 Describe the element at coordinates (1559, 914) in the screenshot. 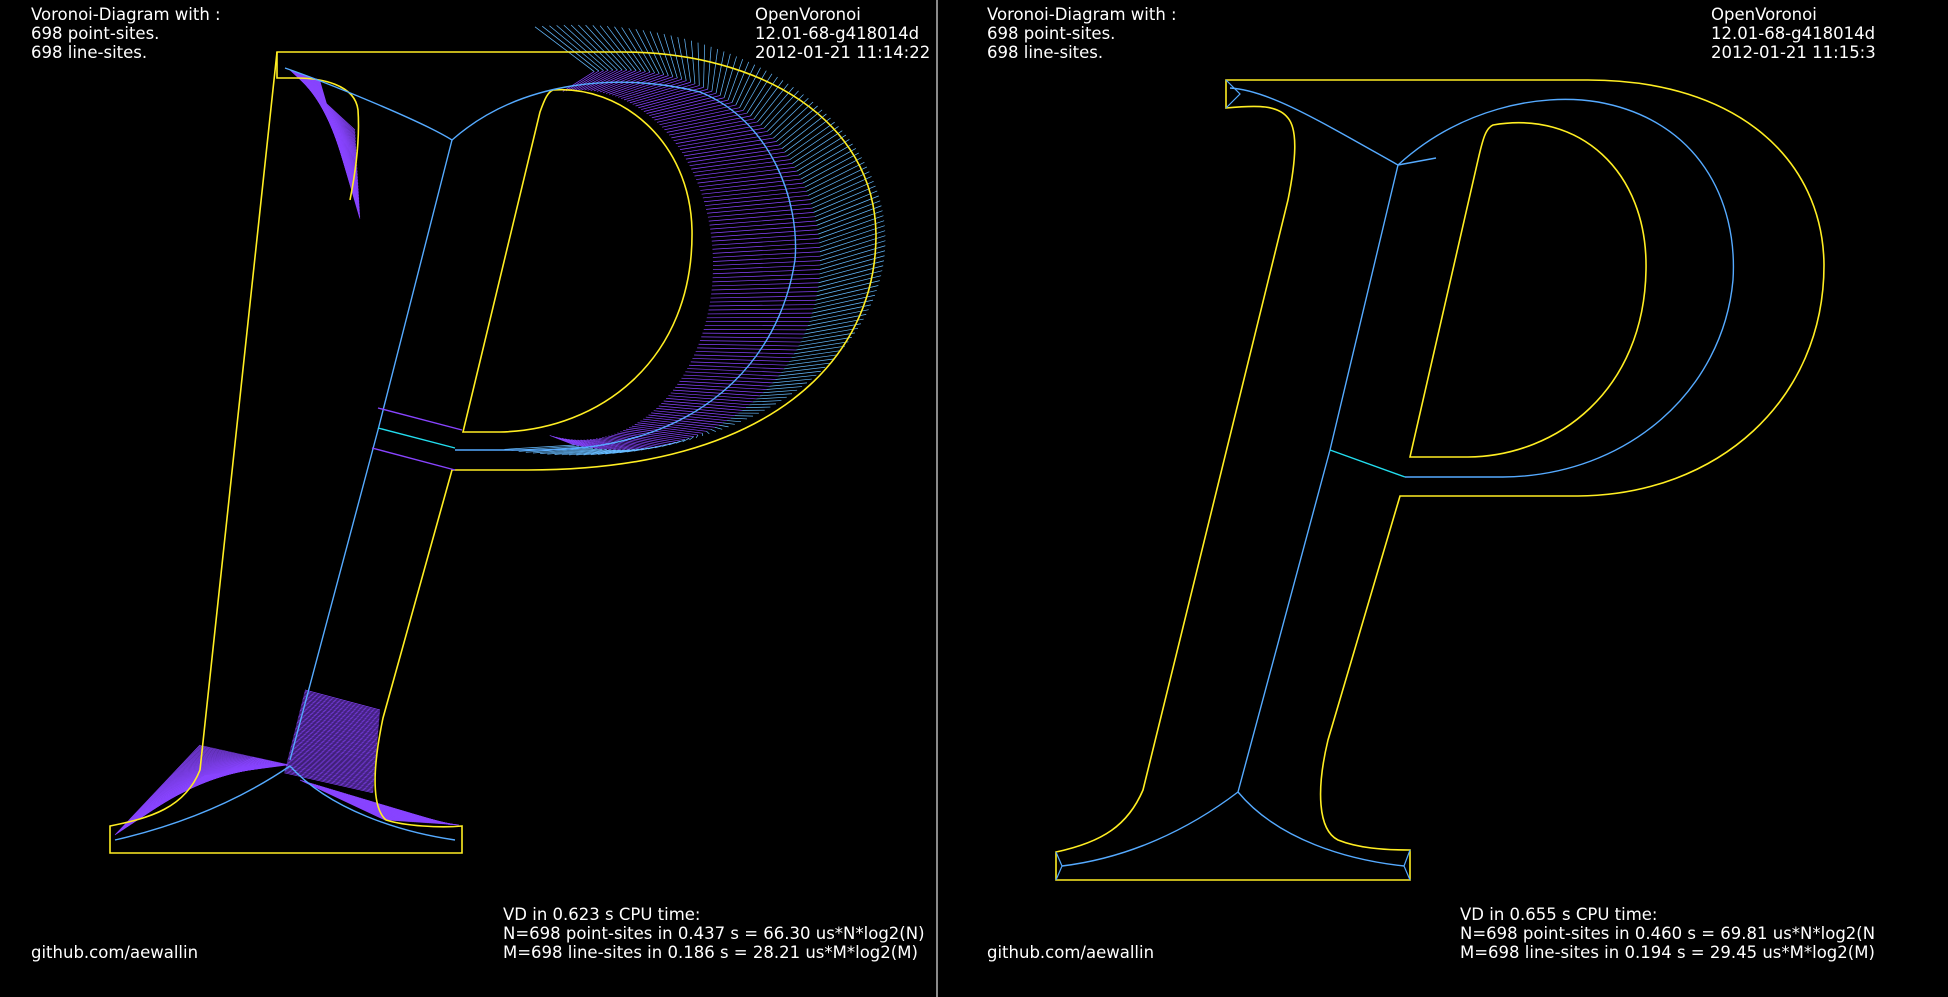

I see `cpu-time: VD in 0.655 s CPU time:` at that location.